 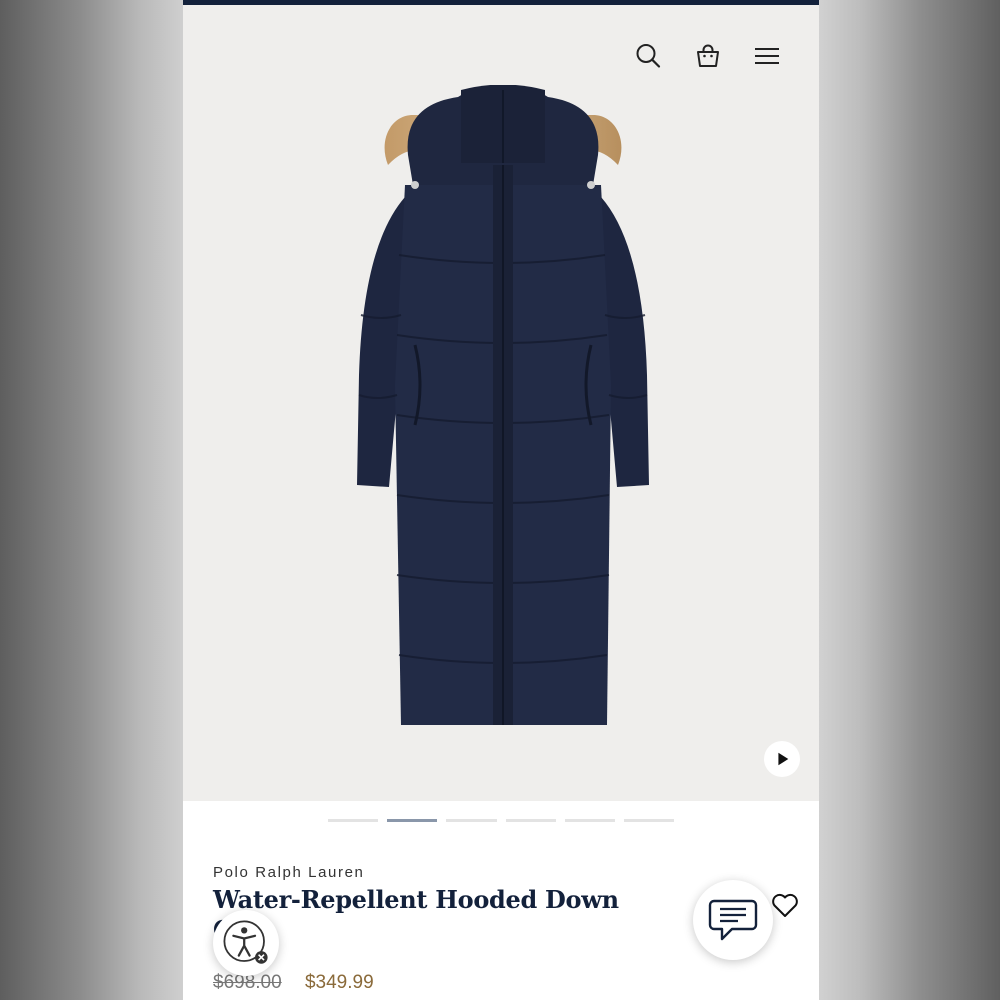 I want to click on gallery-pagination, so click(x=501, y=821).